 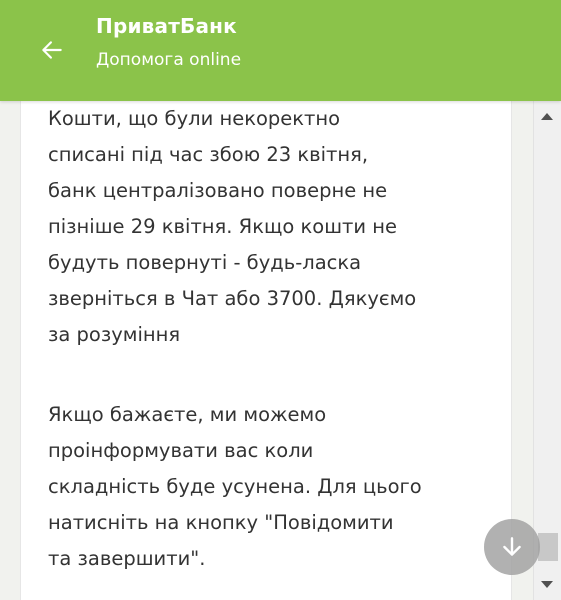 I want to click on header-subtitle: Допомога online, so click(x=169, y=60).